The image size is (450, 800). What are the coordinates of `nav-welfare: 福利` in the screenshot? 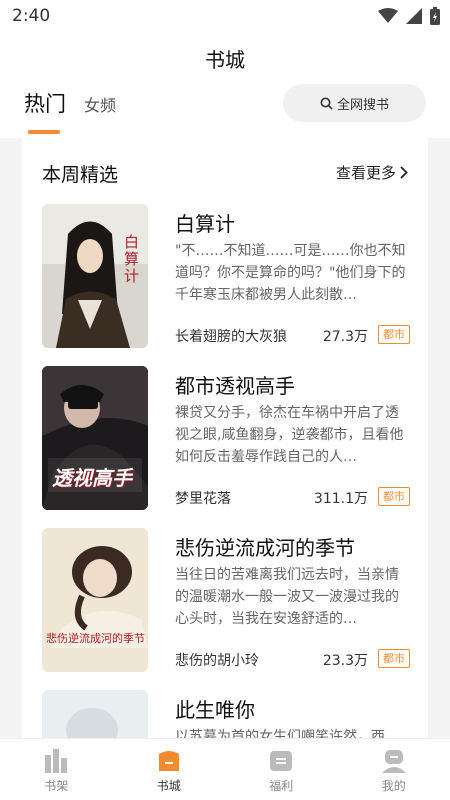 It's located at (281, 769).